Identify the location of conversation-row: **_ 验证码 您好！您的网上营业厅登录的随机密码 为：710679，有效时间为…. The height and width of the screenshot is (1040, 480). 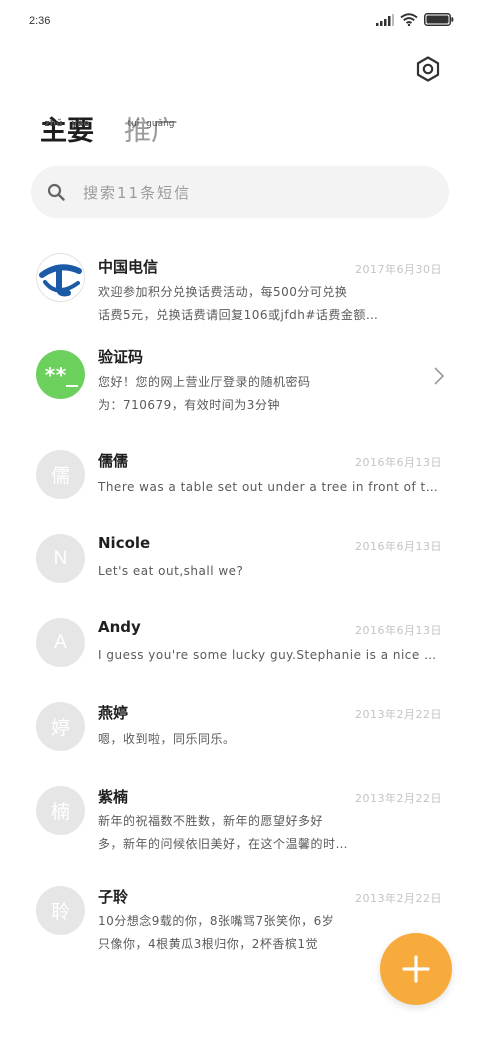
(240, 378).